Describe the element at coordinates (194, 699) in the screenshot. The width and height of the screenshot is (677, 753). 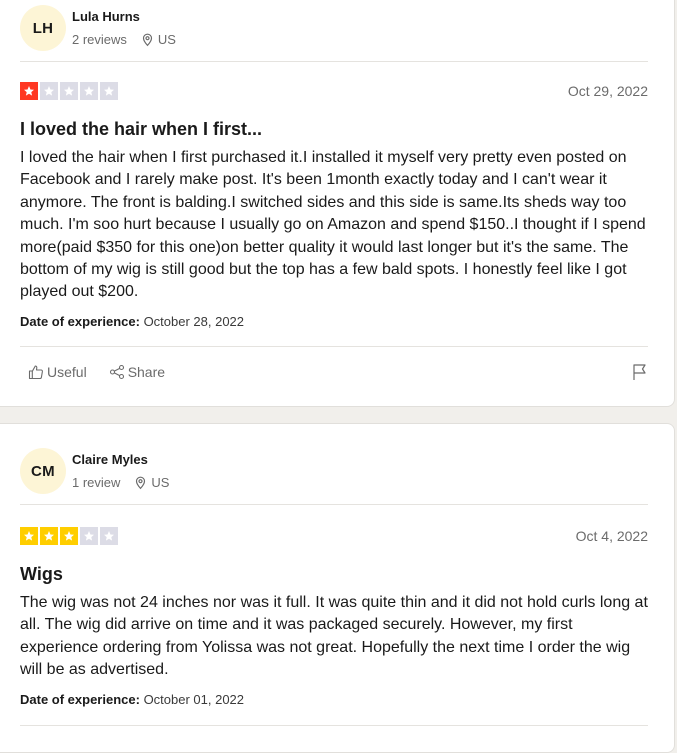
I see `experience-date: October 01, 2022` at that location.